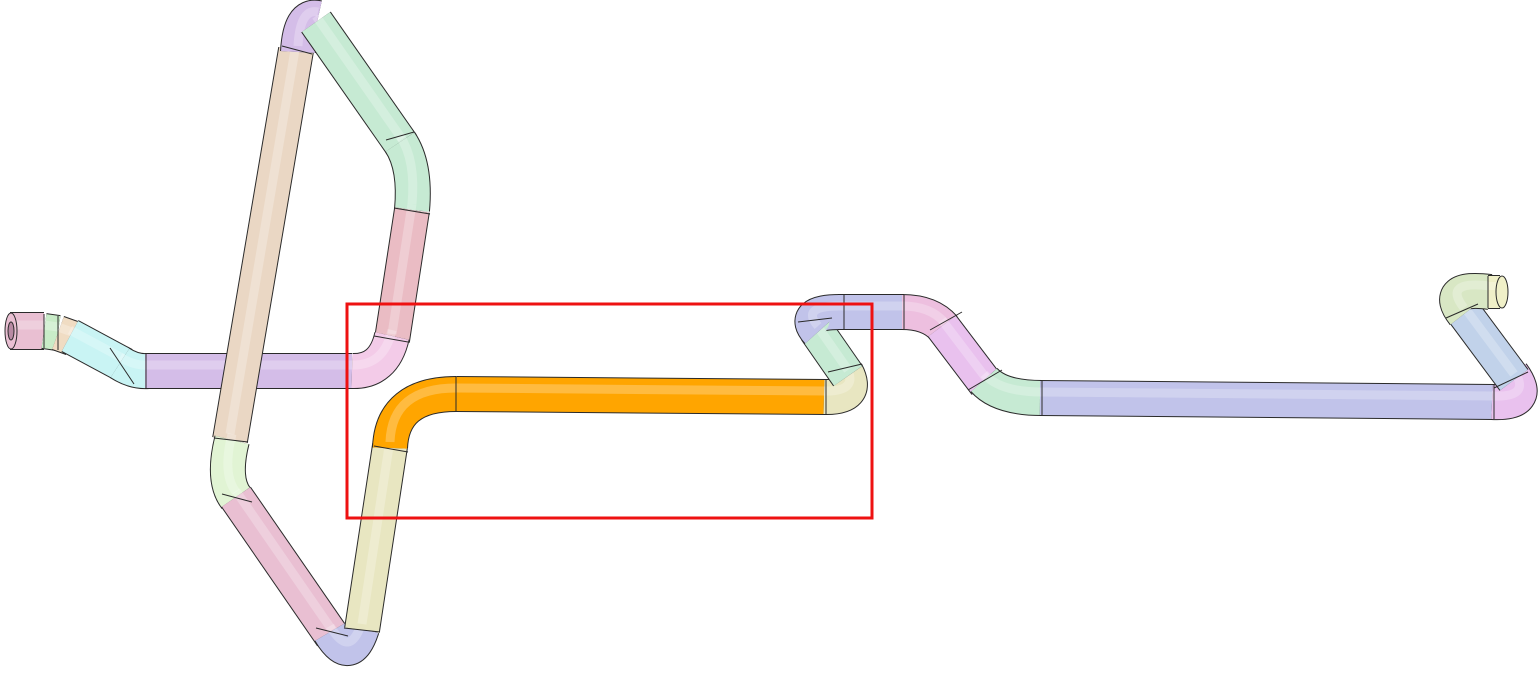  Describe the element at coordinates (1267, 400) in the screenshot. I see `pipe-segment-long-horizontal` at that location.